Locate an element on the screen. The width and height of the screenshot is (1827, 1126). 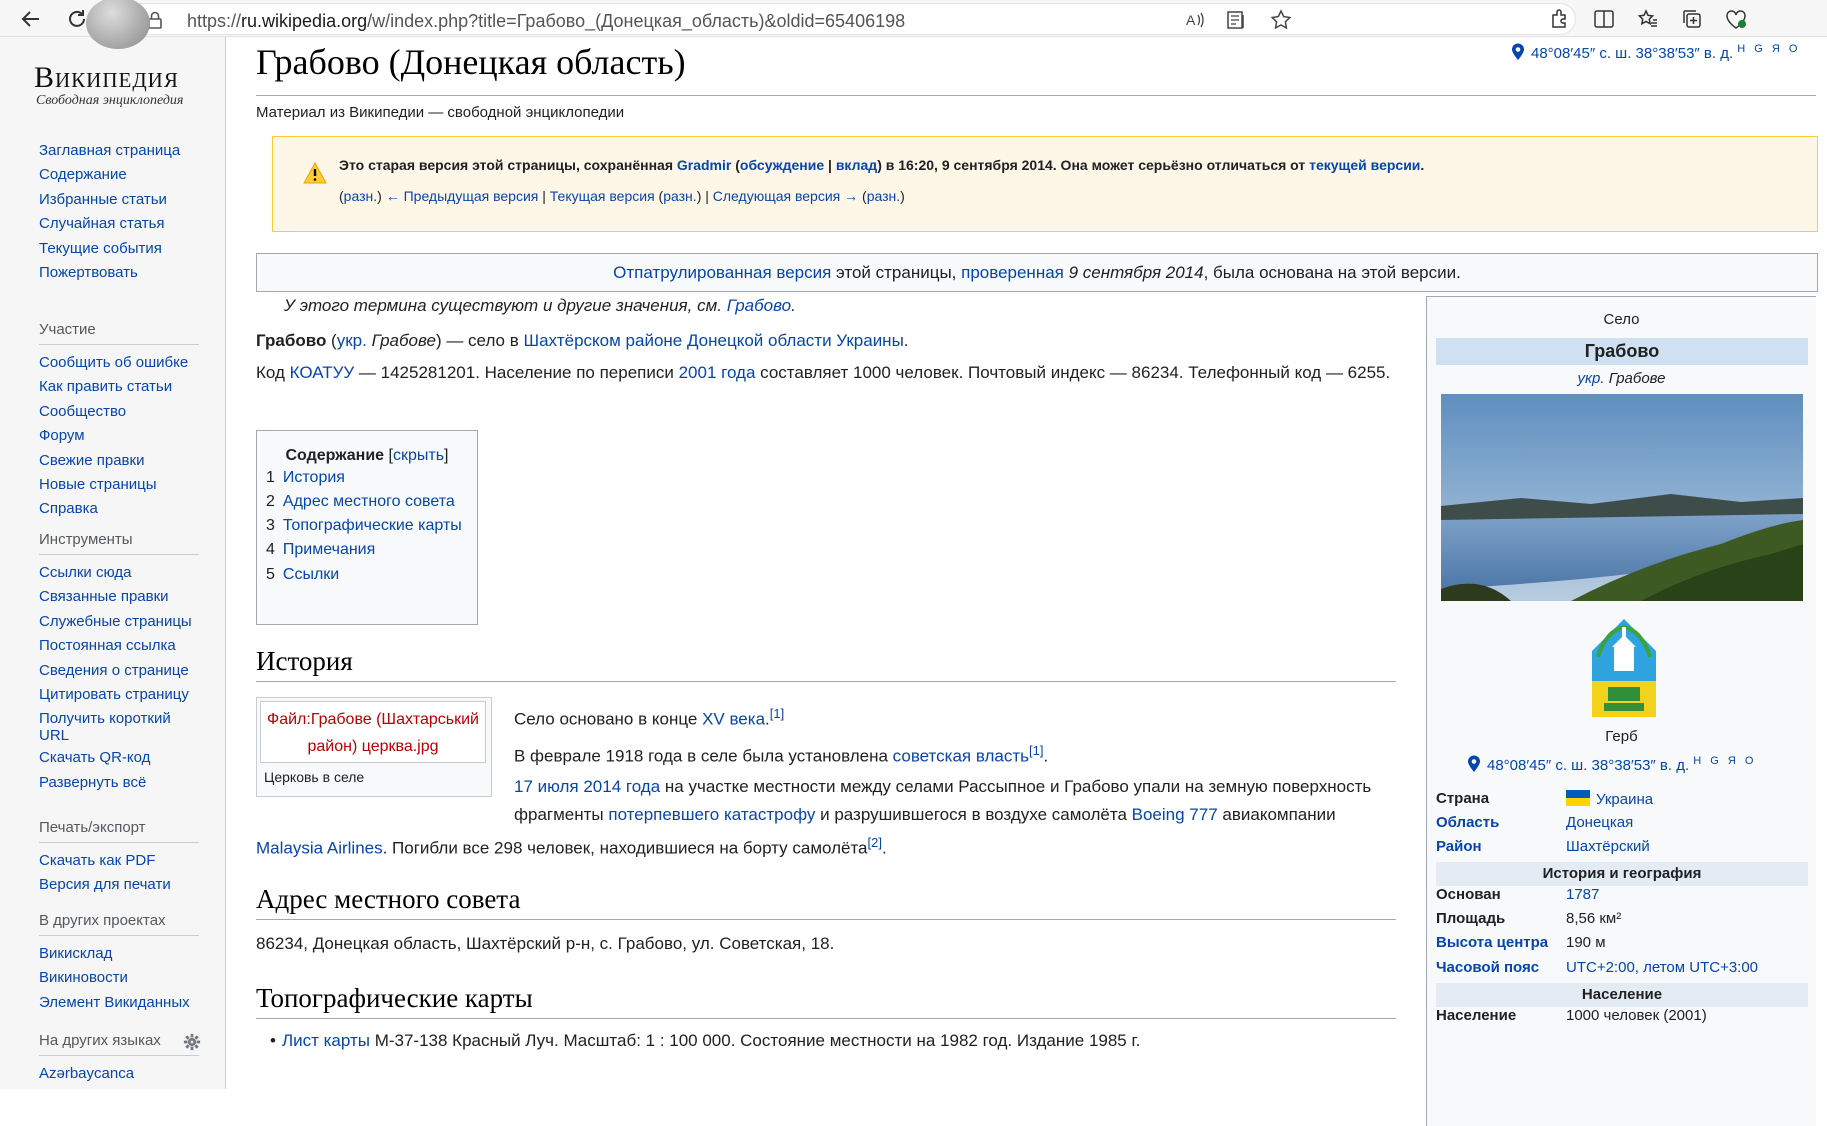
next-version-link: Следующая версия → is located at coordinates (785, 196).